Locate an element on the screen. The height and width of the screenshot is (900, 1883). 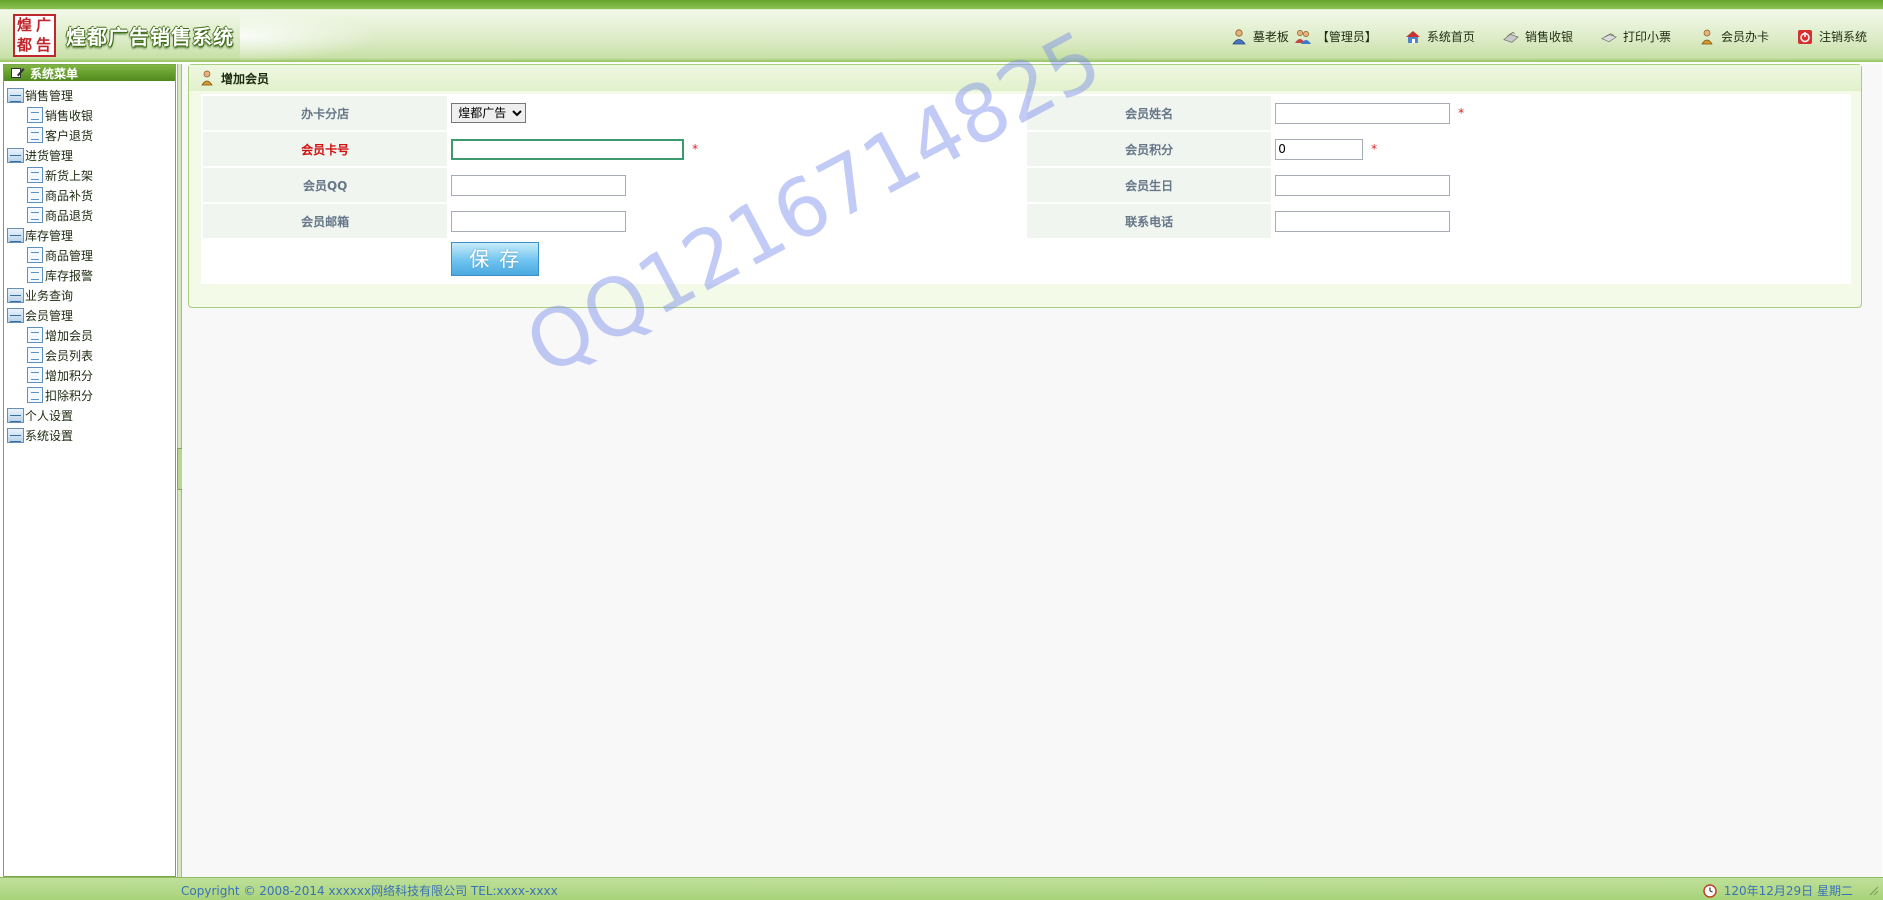
form-row: 会员QQ 会员生日 is located at coordinates (1026, 185).